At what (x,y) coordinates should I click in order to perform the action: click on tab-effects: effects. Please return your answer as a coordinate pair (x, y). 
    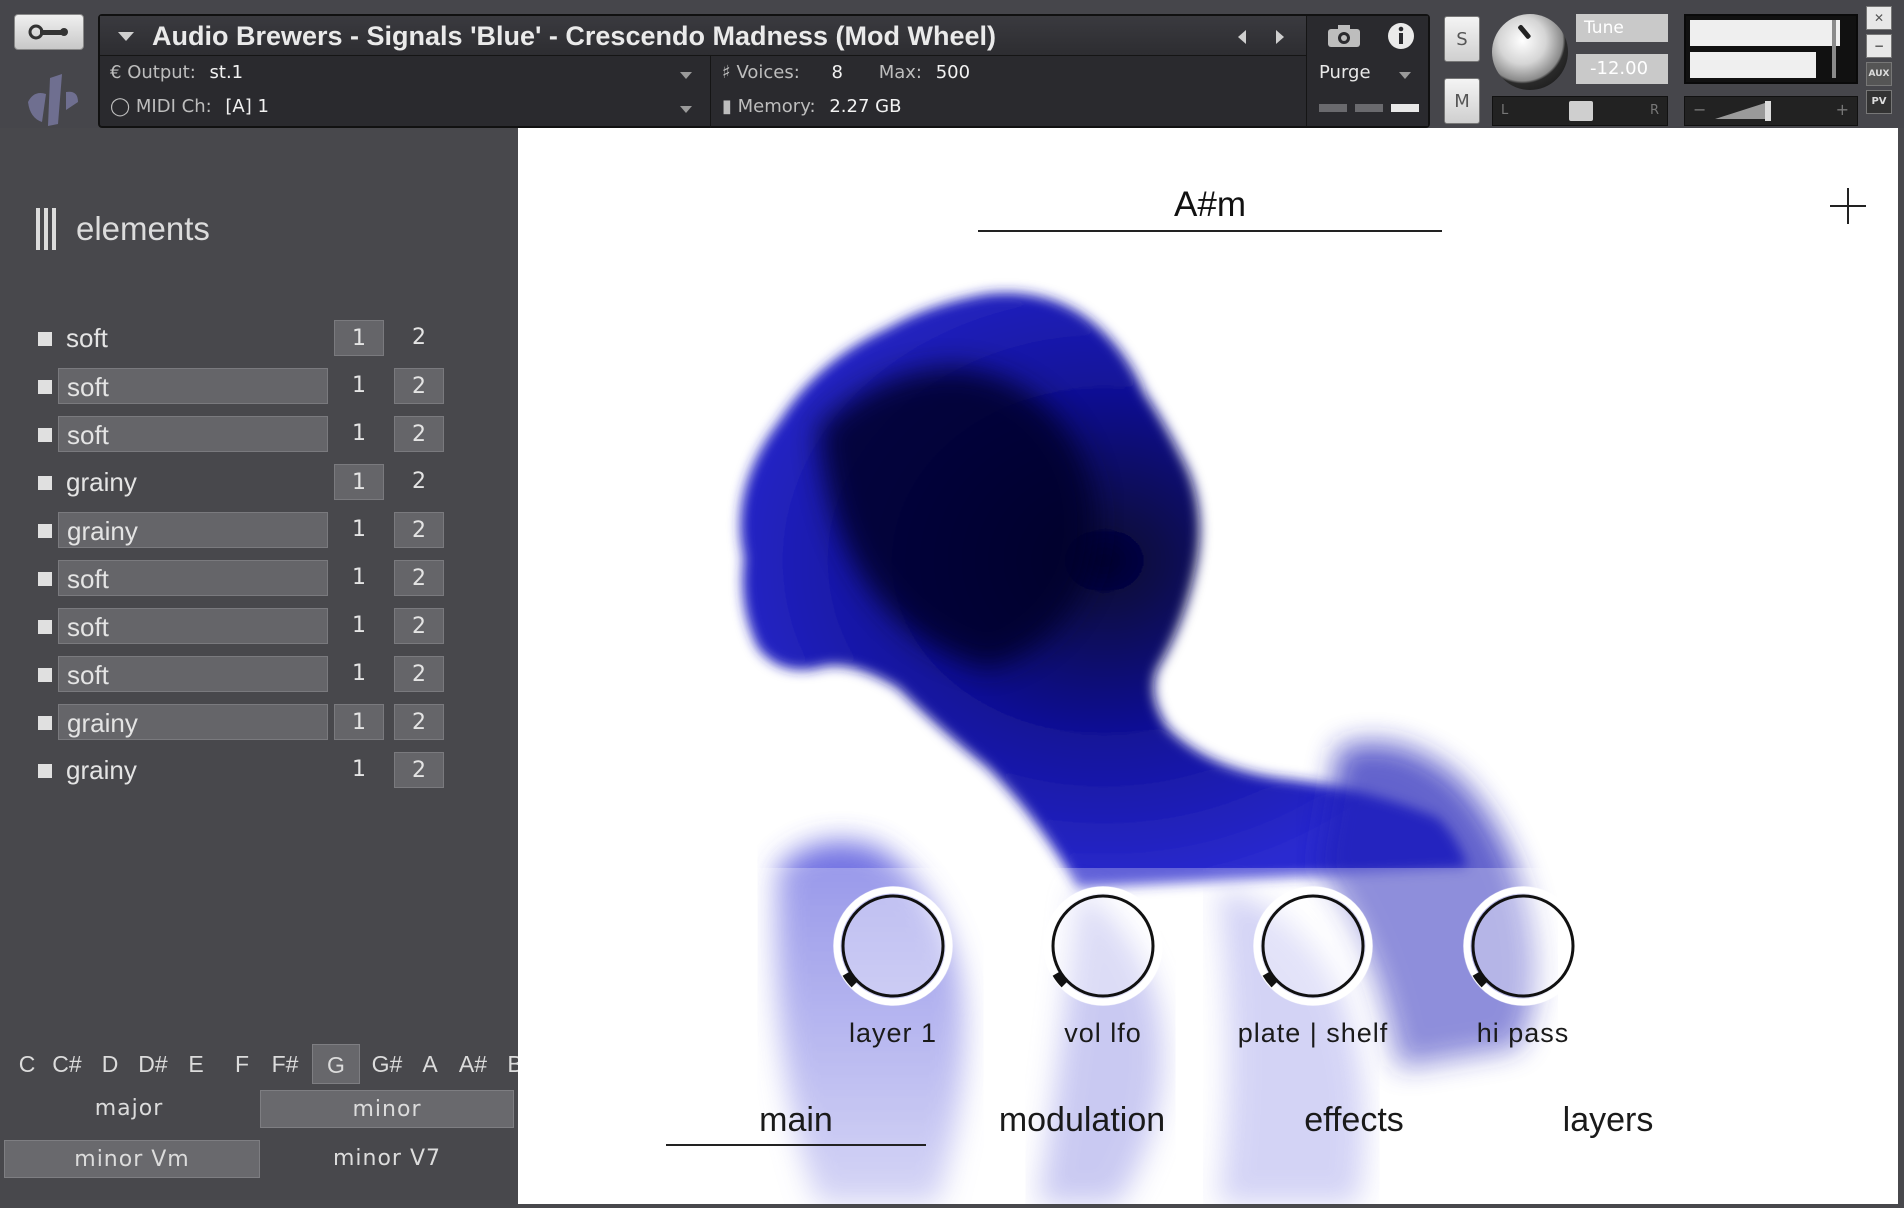
    Looking at the image, I should click on (1354, 1120).